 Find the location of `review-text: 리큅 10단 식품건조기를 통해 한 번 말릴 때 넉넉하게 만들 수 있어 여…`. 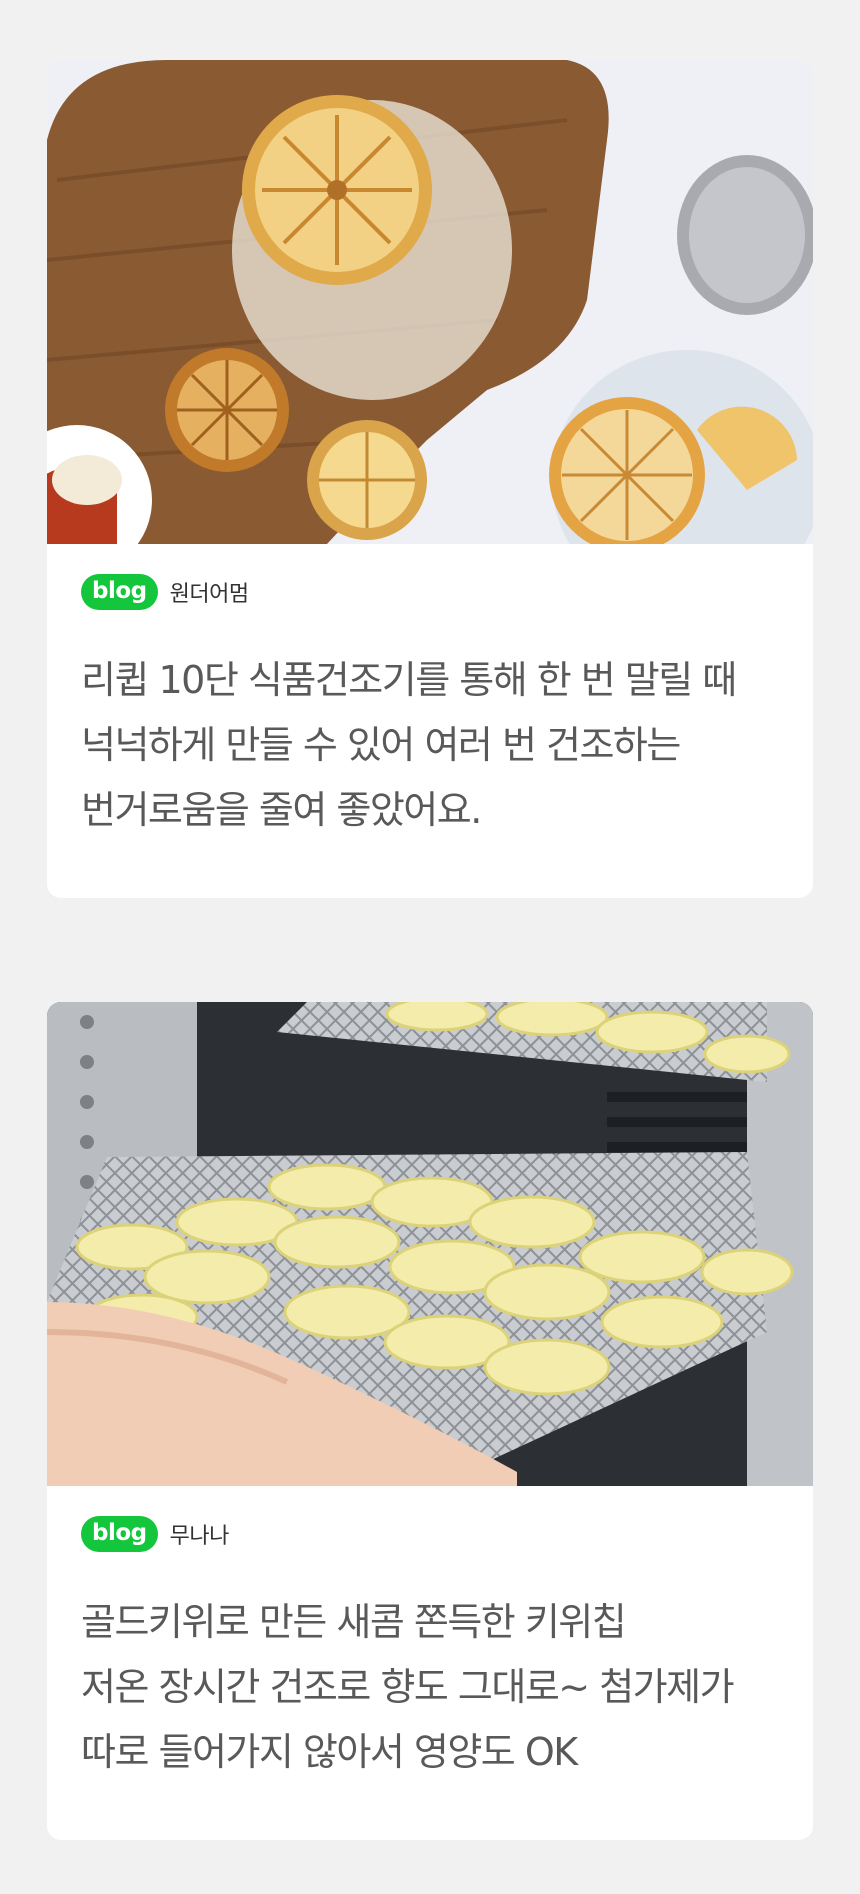

review-text: 리큅 10단 식품건조기를 통해 한 번 말릴 때 넉넉하게 만들 수 있어 여… is located at coordinates (441, 745).